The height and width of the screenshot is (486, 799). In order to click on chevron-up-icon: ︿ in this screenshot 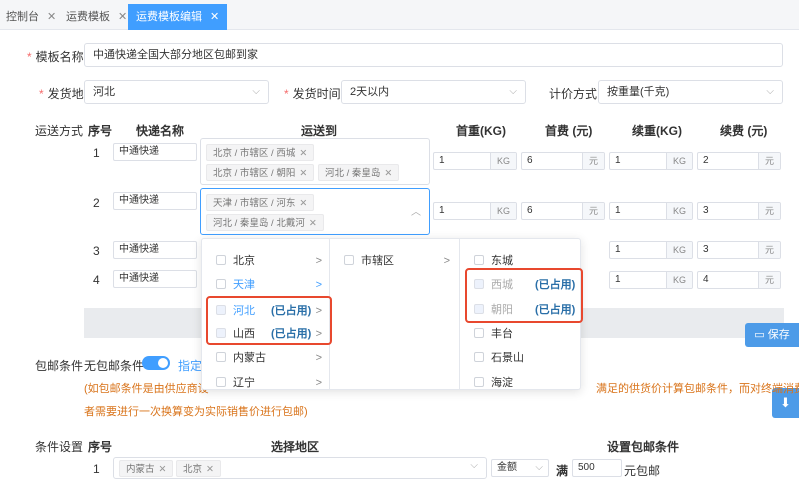, I will do `click(416, 212)`.